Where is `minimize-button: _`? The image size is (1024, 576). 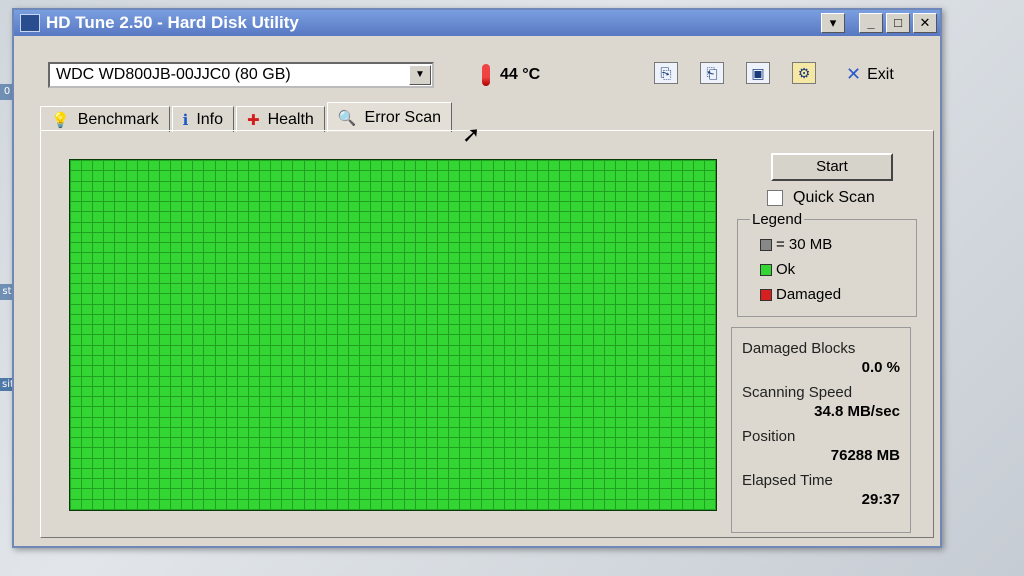
minimize-button: _ is located at coordinates (871, 23).